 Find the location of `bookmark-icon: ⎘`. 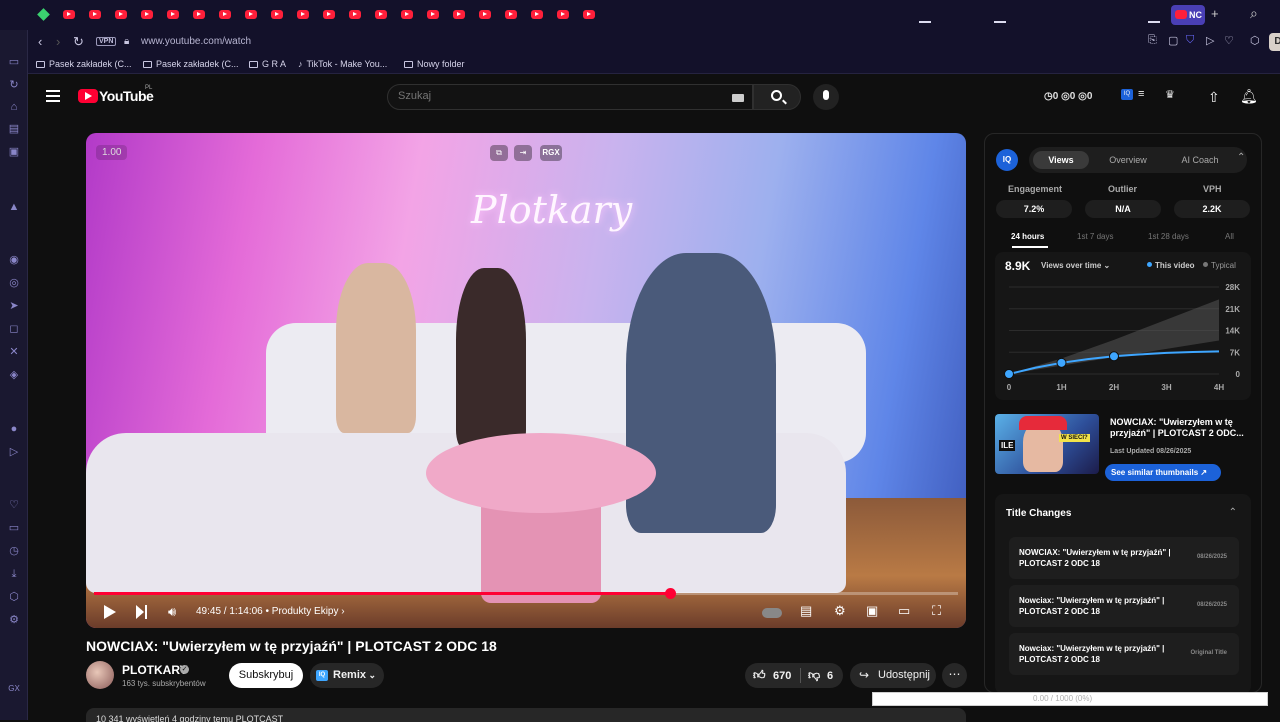

bookmark-icon: ⎘ is located at coordinates (1152, 40).